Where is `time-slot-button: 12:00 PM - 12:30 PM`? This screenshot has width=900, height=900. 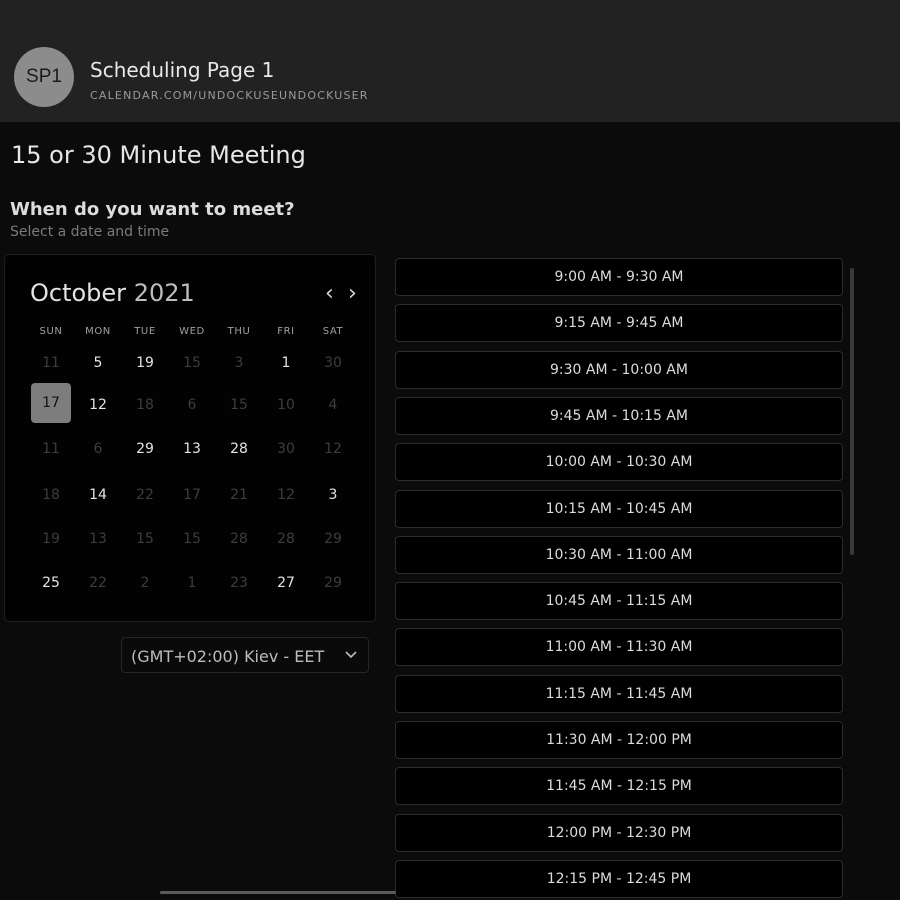 time-slot-button: 12:00 PM - 12:30 PM is located at coordinates (619, 832).